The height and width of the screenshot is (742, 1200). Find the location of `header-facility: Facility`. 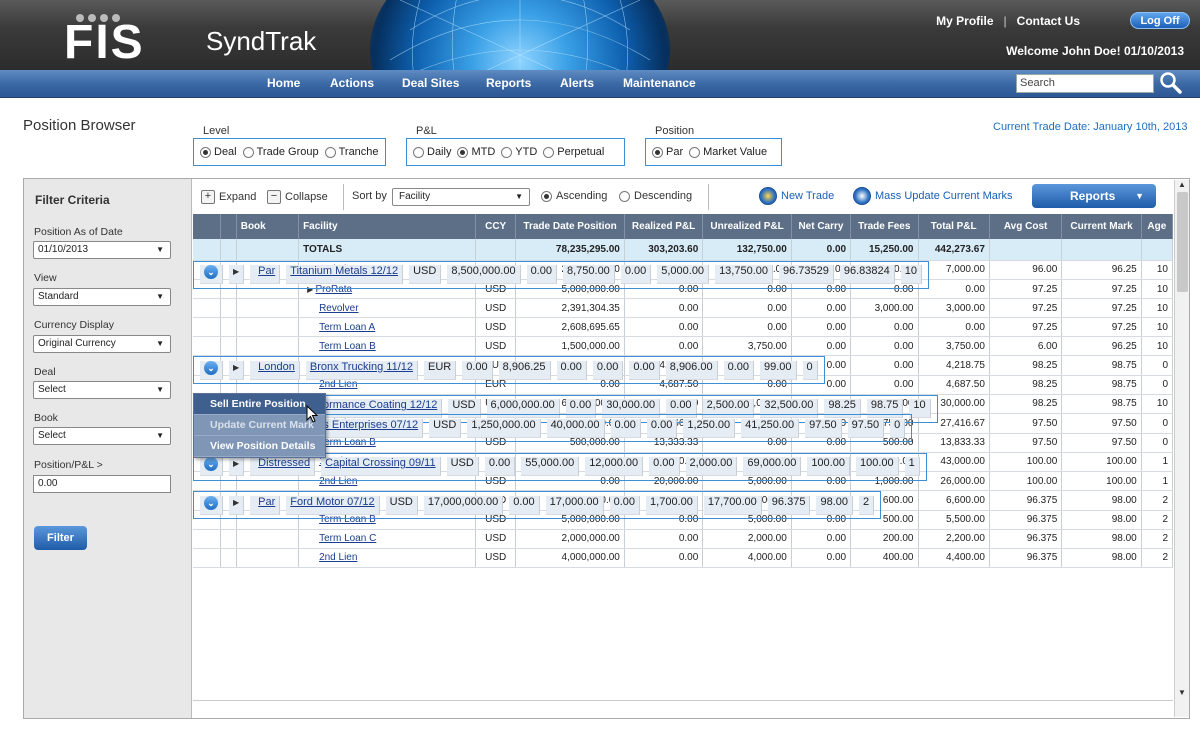

header-facility: Facility is located at coordinates (387, 226).